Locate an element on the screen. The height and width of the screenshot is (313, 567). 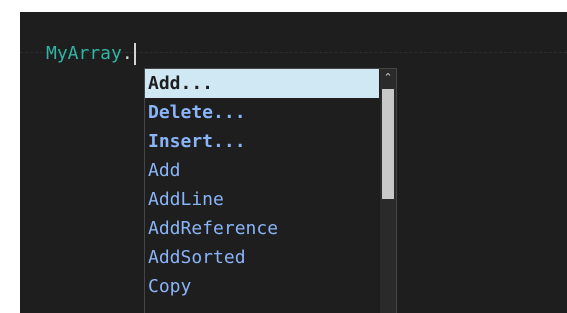
completion-item: AddSorted is located at coordinates (262, 257).